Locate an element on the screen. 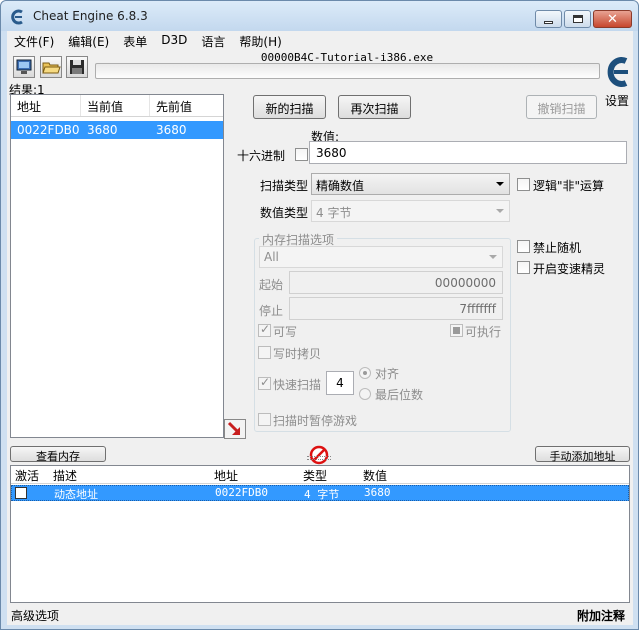 The image size is (639, 630). found-list-row: 0022FDB0 3680 3680 is located at coordinates (117, 130).